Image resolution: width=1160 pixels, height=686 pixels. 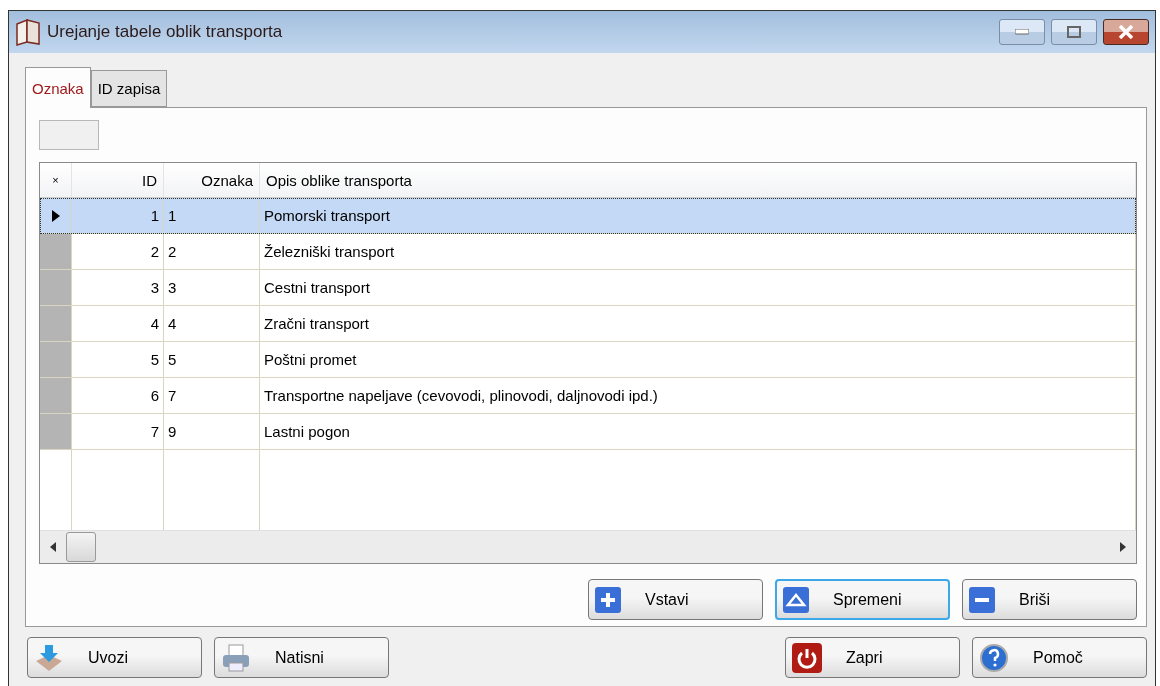 I want to click on tab: ID zapisa, so click(x=129, y=88).